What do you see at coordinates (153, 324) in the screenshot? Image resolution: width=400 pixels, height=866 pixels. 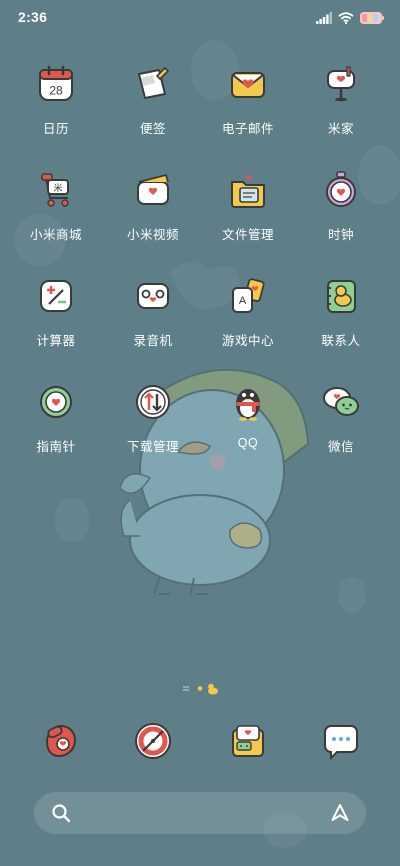 I see `app-recorder: 录音机` at bounding box center [153, 324].